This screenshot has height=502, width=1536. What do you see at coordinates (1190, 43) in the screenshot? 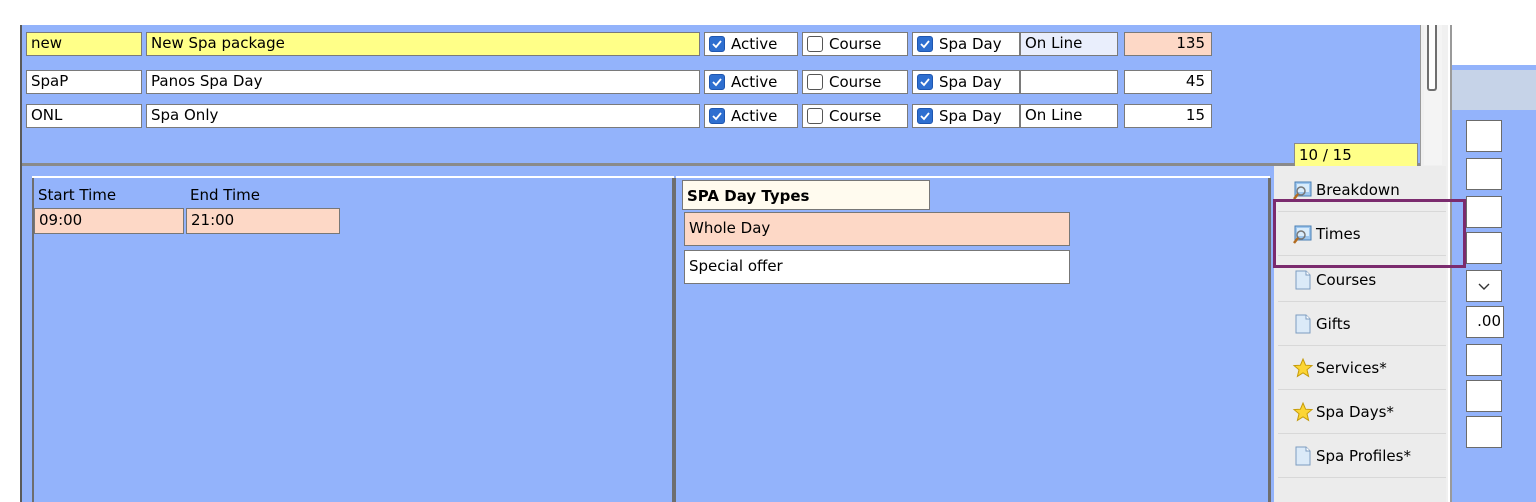
I see `value-text: 135` at bounding box center [1190, 43].